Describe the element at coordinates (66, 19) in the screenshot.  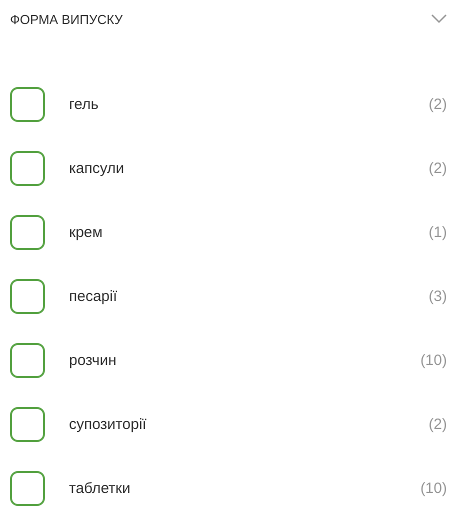
I see `section-title: ФОРМА ВИПУСКУ` at that location.